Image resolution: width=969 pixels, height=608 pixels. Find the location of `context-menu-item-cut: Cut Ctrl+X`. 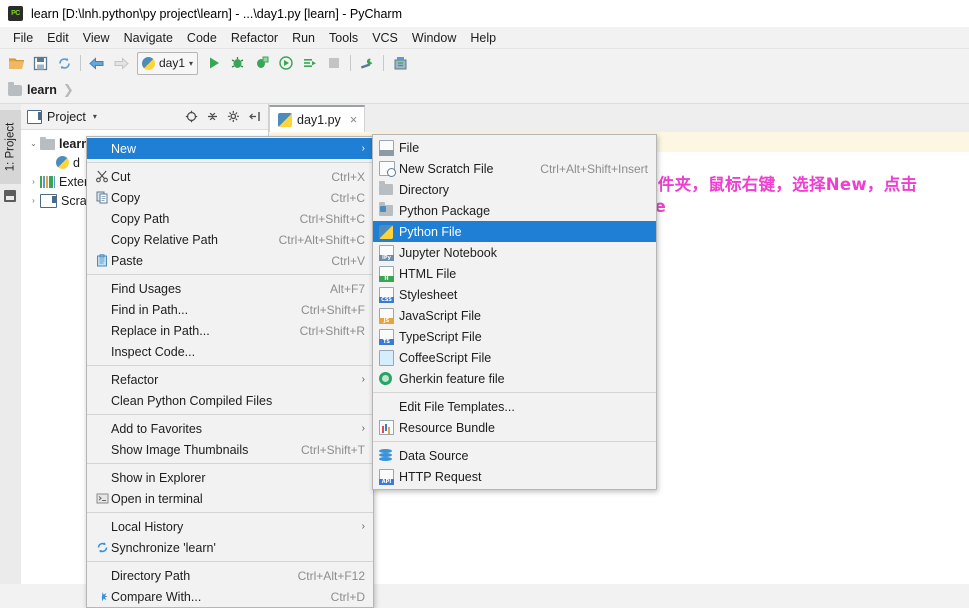

context-menu-item-cut: Cut Ctrl+X is located at coordinates (230, 176).